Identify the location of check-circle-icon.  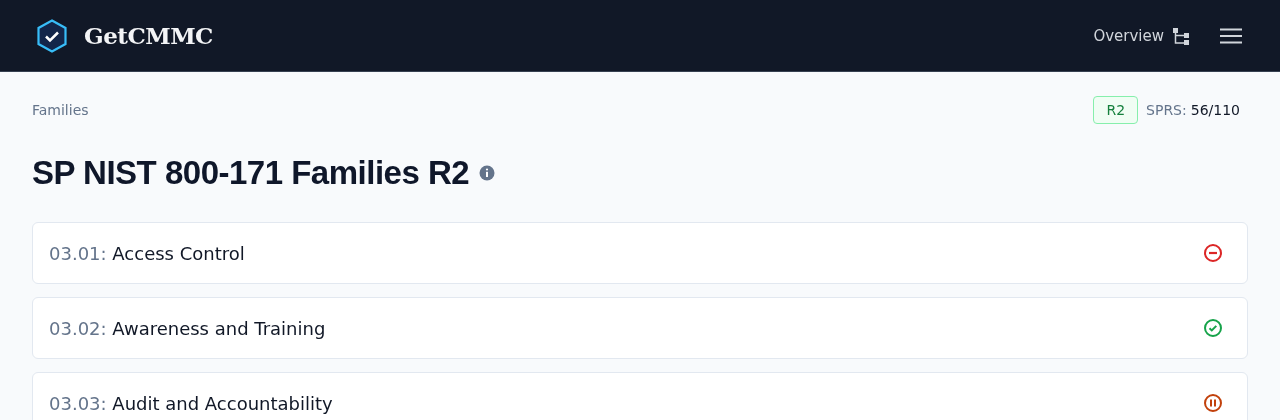
(1213, 328).